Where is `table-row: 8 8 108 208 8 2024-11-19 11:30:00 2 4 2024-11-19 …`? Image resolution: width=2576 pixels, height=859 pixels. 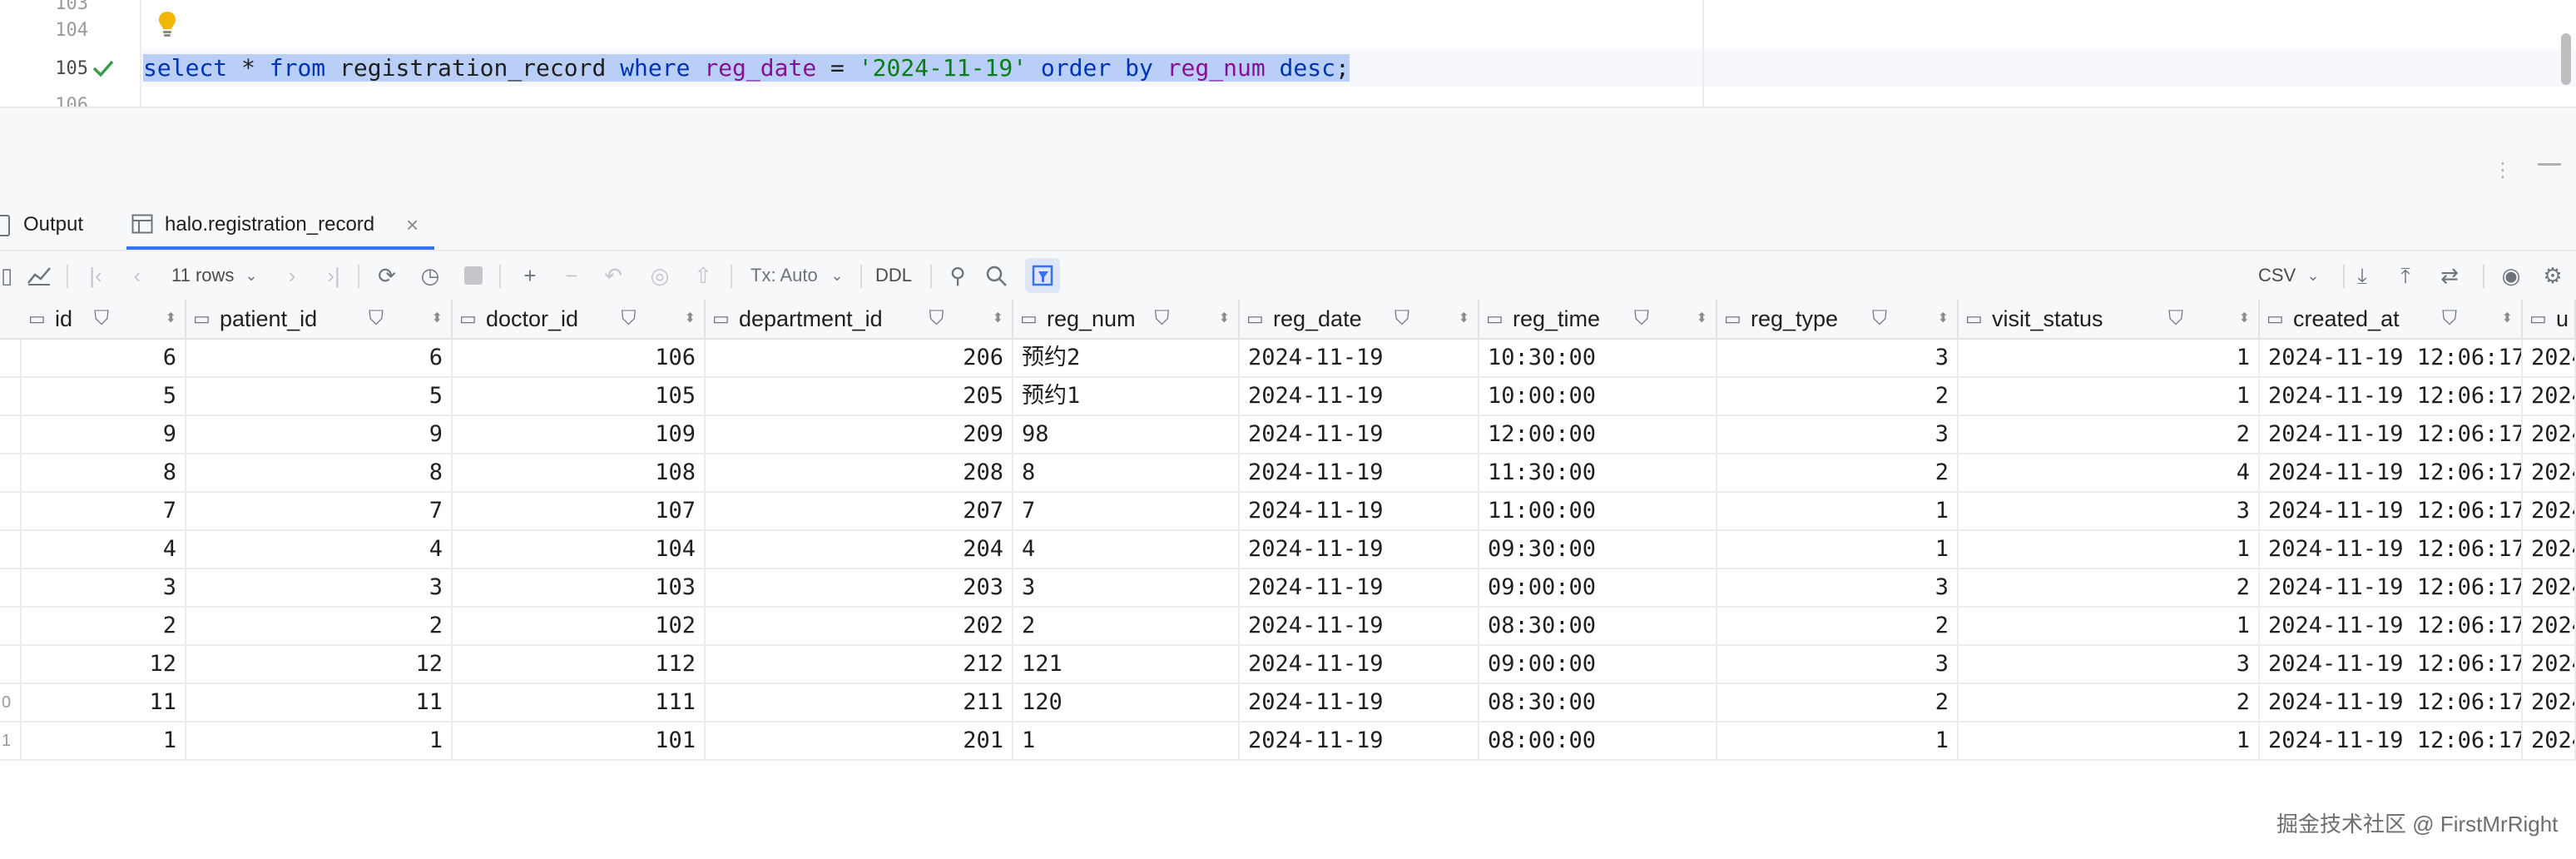 table-row: 8 8 108 208 8 2024-11-19 11:30:00 2 4 2024-11-19 … is located at coordinates (1288, 473).